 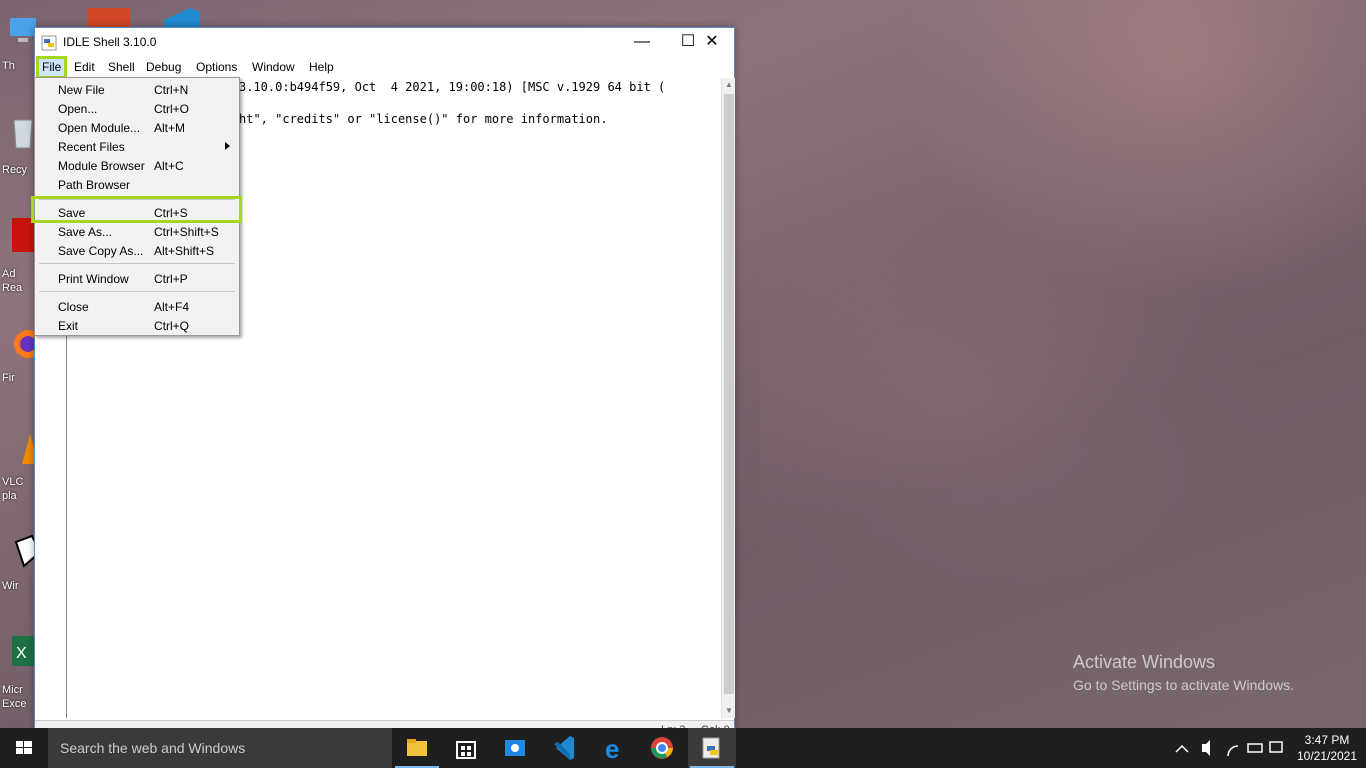 I want to click on wifi-icon, so click(x=1233, y=751).